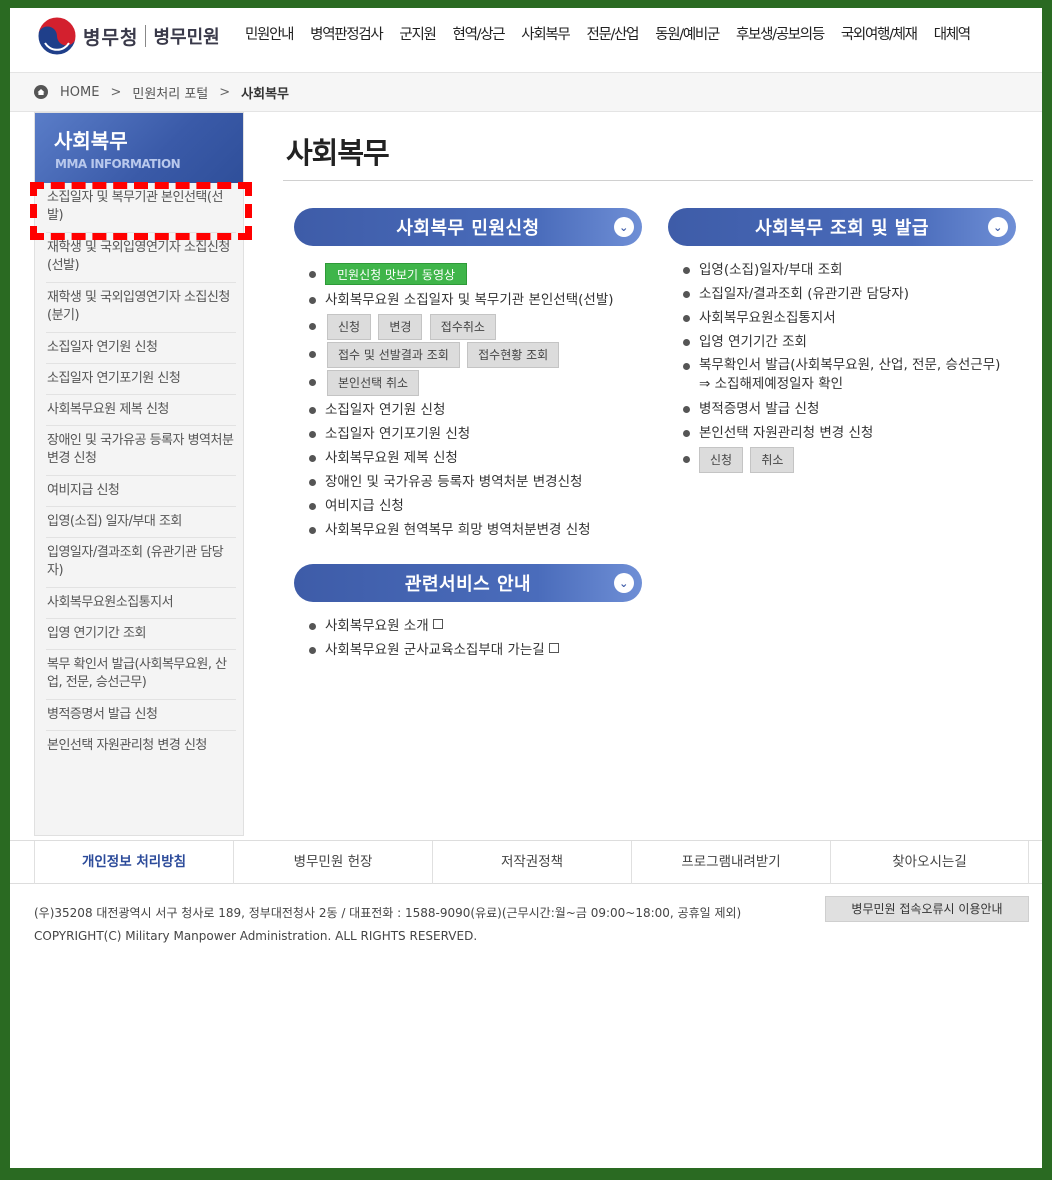  What do you see at coordinates (141, 603) in the screenshot?
I see `sidebar-item: 사회복무요원소집통지서` at bounding box center [141, 603].